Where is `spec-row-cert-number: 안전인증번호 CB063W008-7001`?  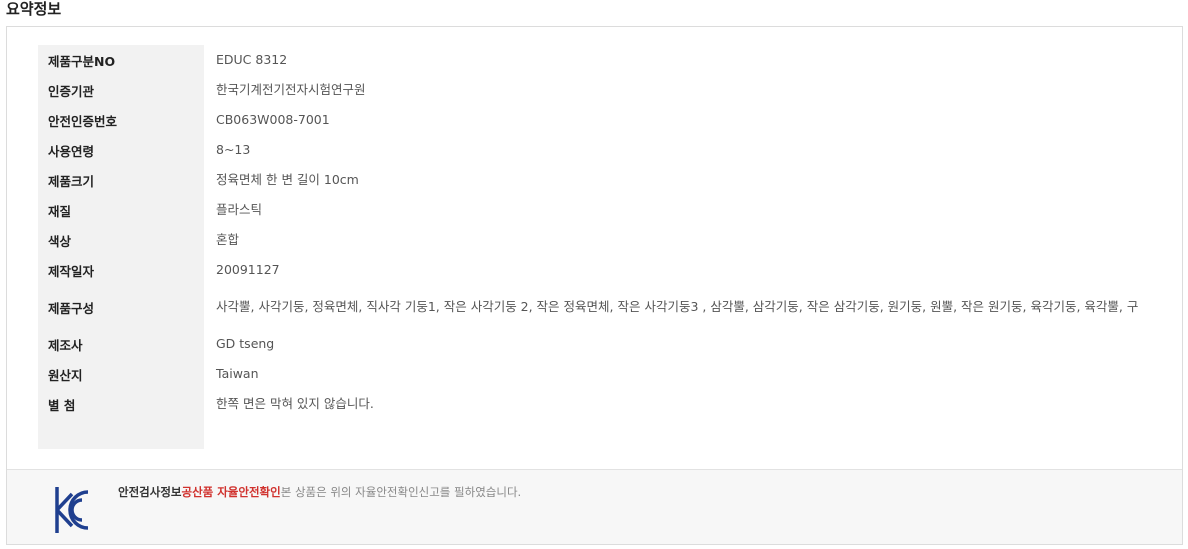
spec-row-cert-number: 안전인증번호 CB063W008-7001 is located at coordinates (595, 120).